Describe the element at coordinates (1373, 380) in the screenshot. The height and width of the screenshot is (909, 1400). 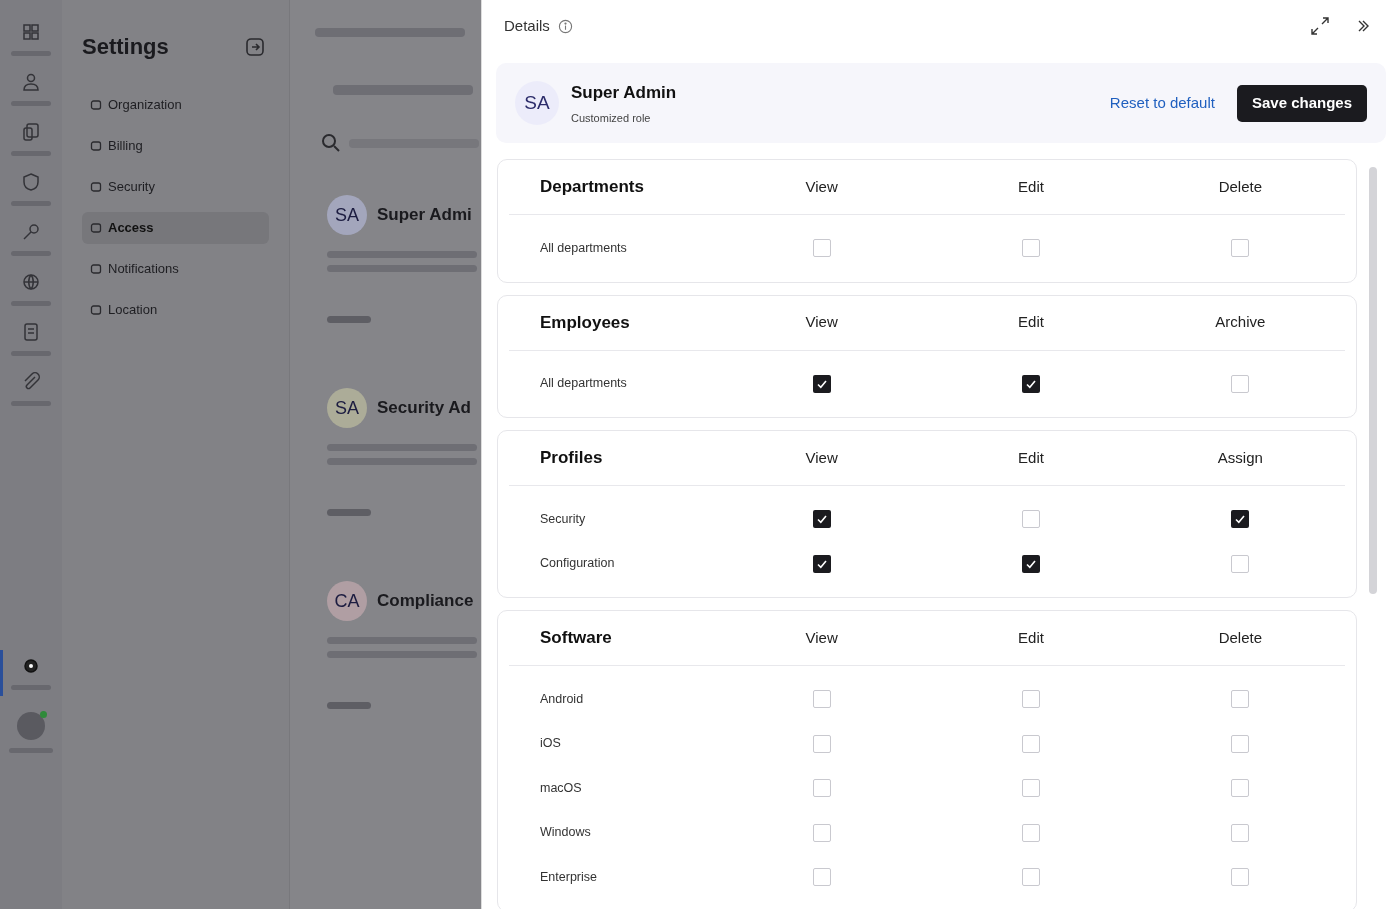
I see `scrollbar-thumb` at that location.